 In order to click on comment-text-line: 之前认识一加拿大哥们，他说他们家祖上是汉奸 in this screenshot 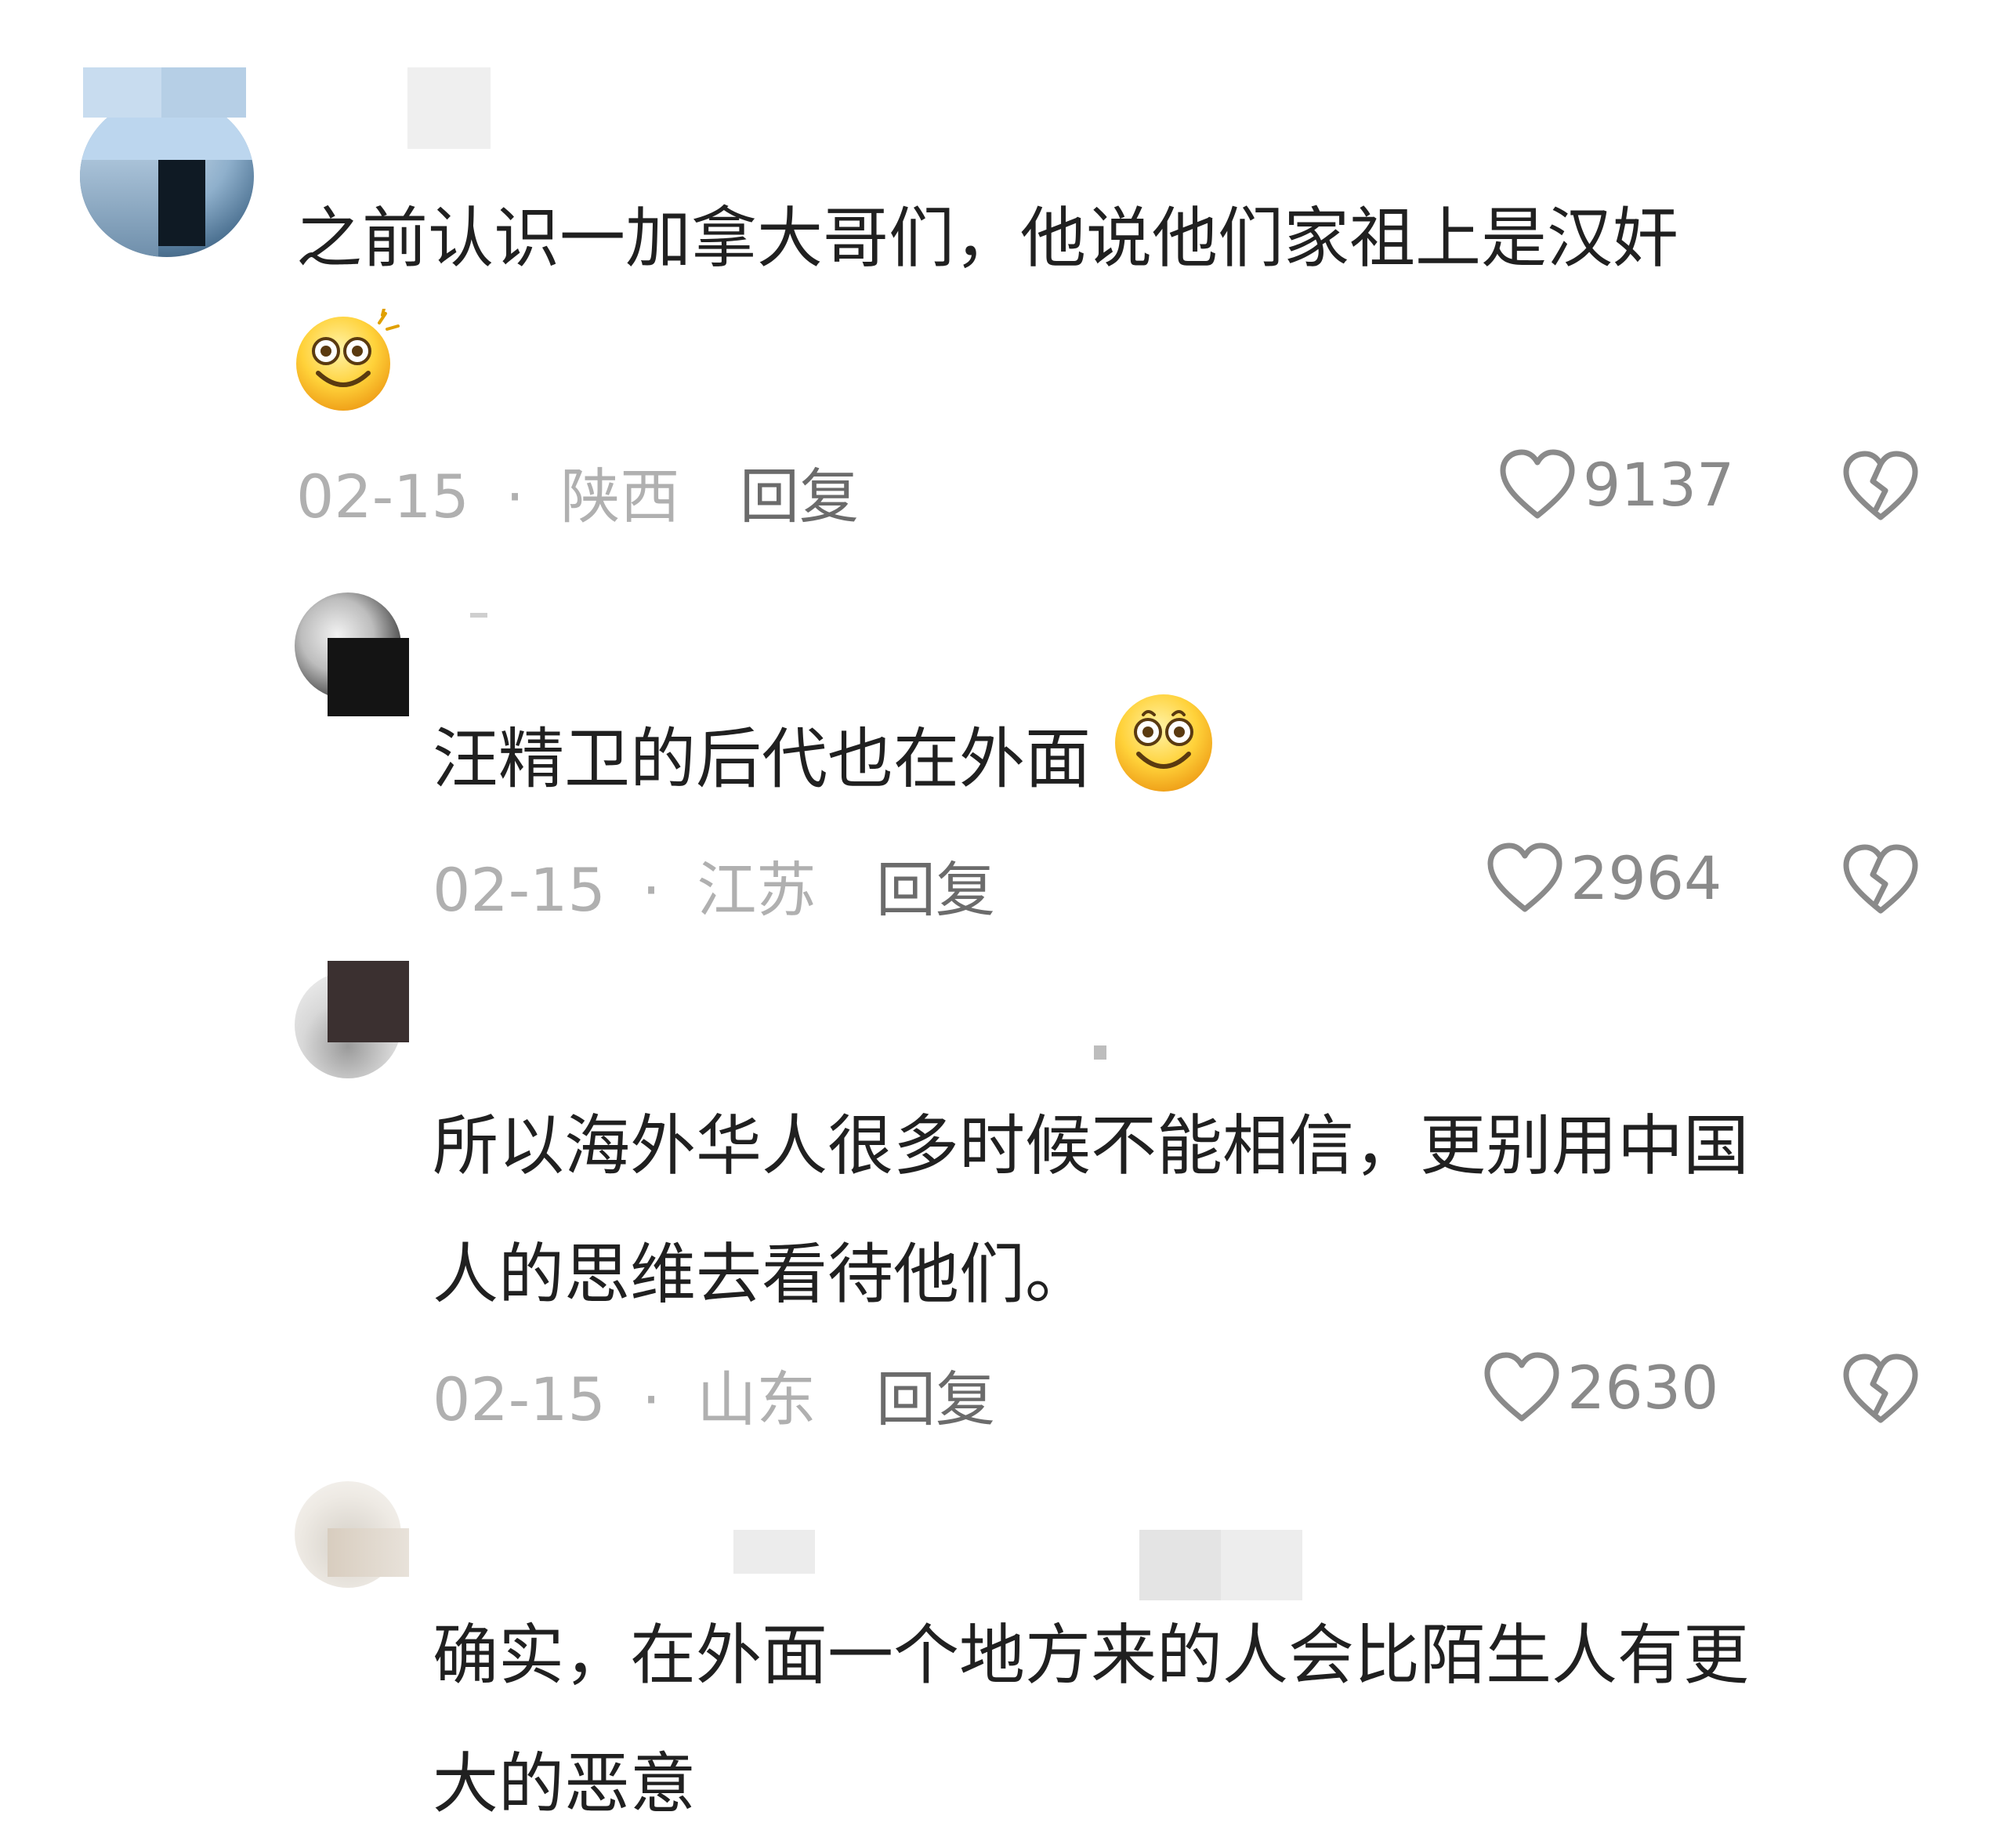, I will do `click(987, 239)`.